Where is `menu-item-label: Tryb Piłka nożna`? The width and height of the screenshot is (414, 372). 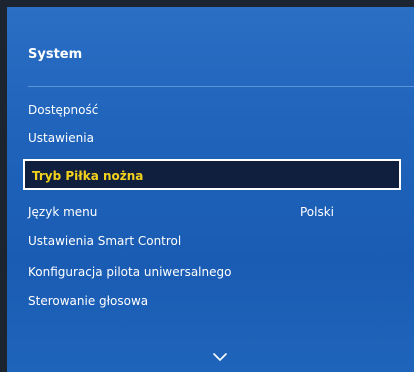 menu-item-label: Tryb Piłka nożna is located at coordinates (88, 176).